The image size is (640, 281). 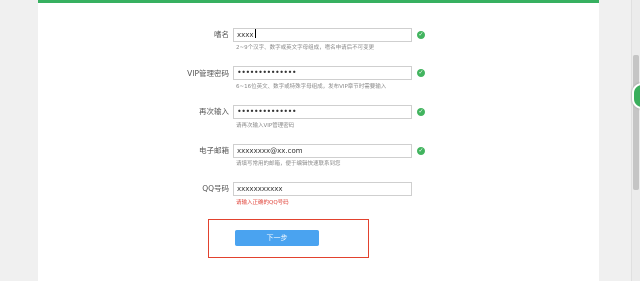 I want to click on vip-password-hint: 6~16位英文、数字或特殊字母组成，发布VIP章节时需要输入, so click(x=311, y=87).